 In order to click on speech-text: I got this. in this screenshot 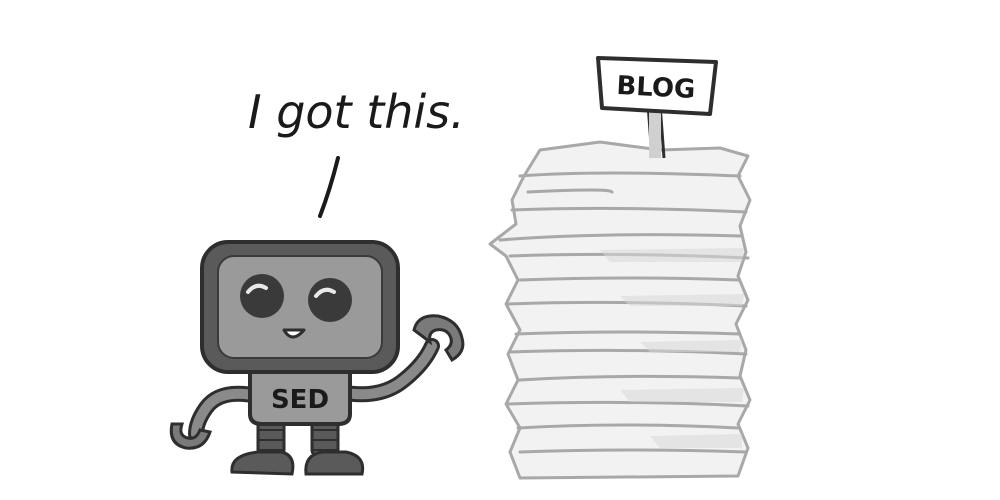, I will do `click(356, 112)`.